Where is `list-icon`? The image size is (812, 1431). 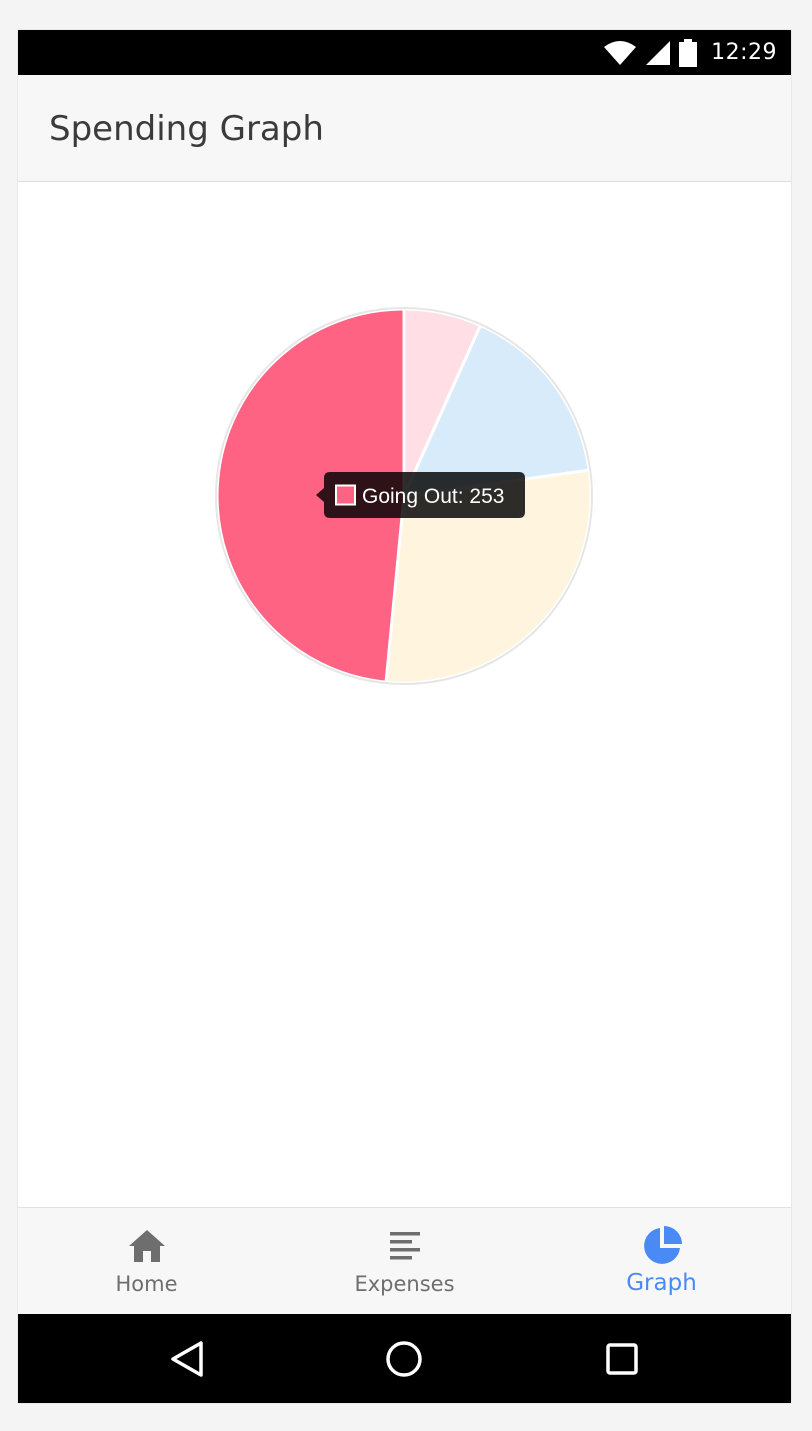
list-icon is located at coordinates (405, 1246).